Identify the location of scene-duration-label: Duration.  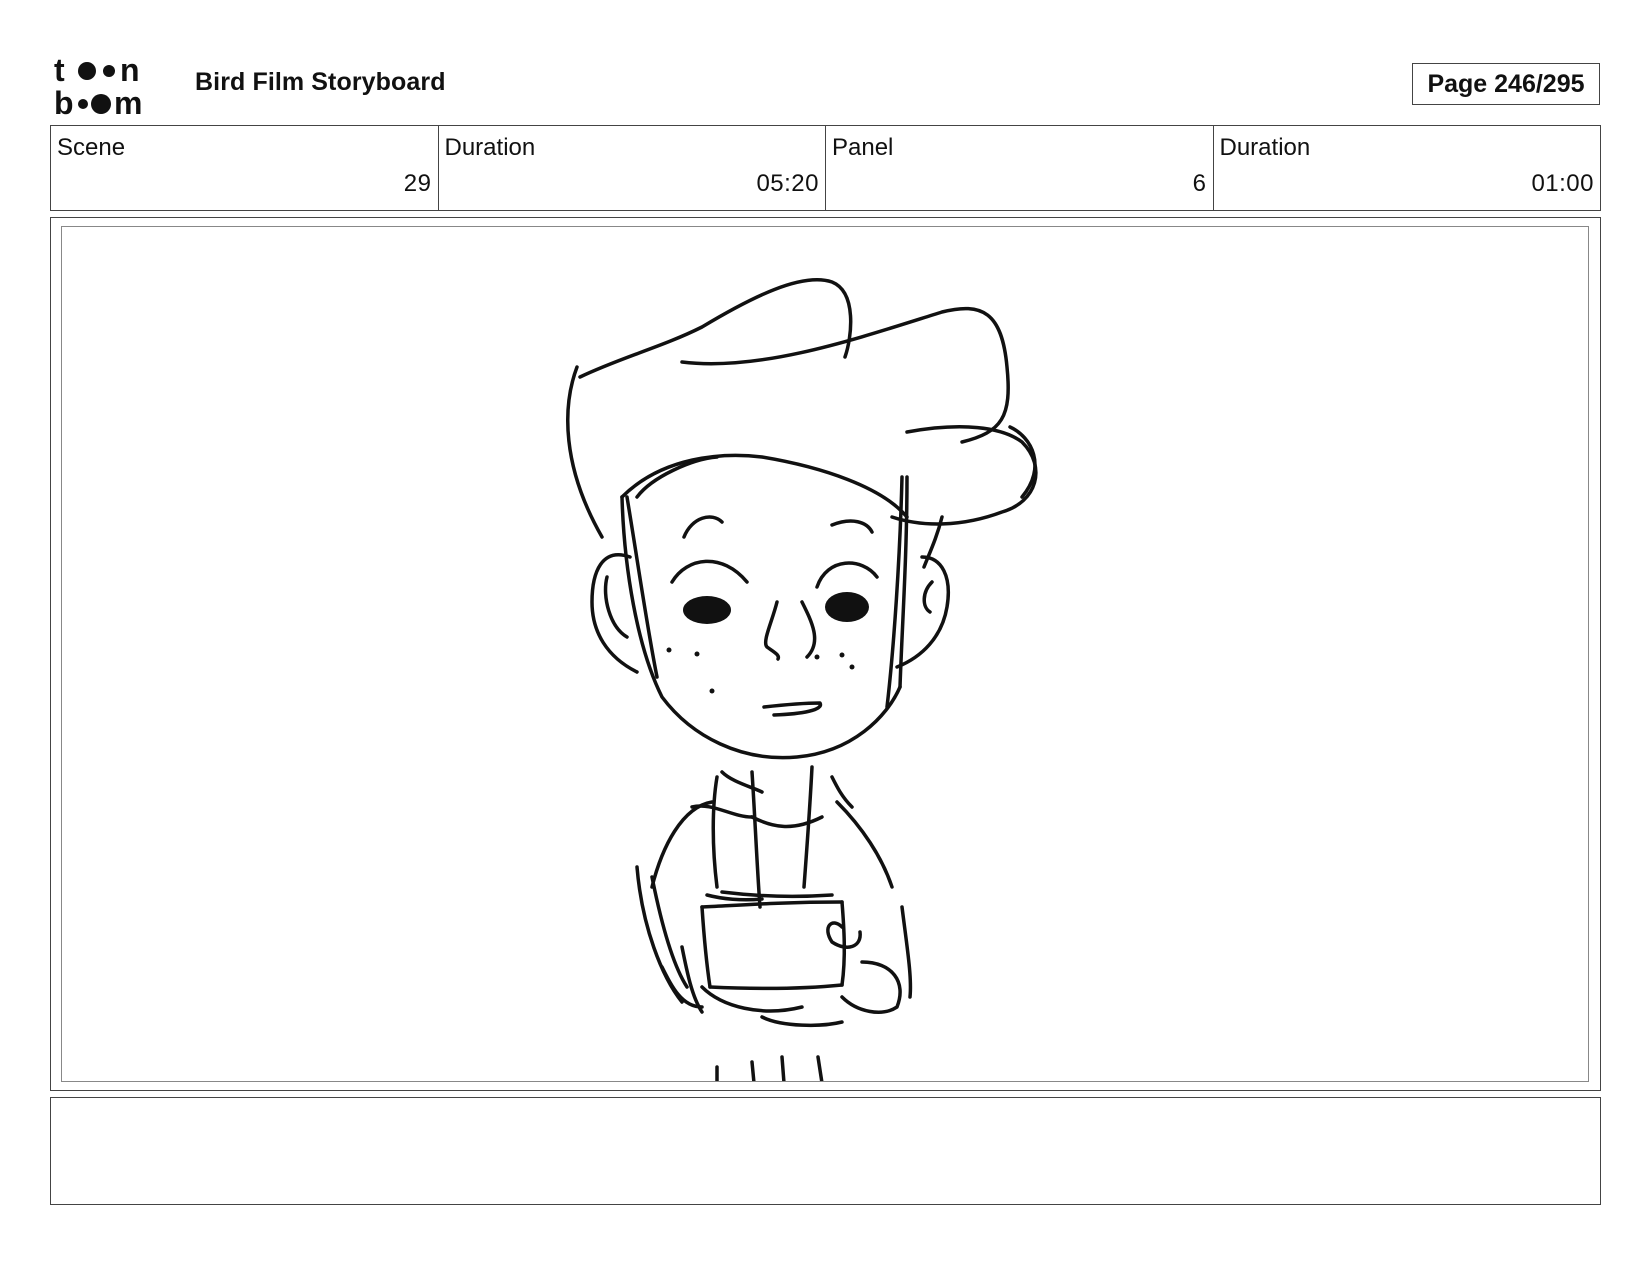
(490, 147).